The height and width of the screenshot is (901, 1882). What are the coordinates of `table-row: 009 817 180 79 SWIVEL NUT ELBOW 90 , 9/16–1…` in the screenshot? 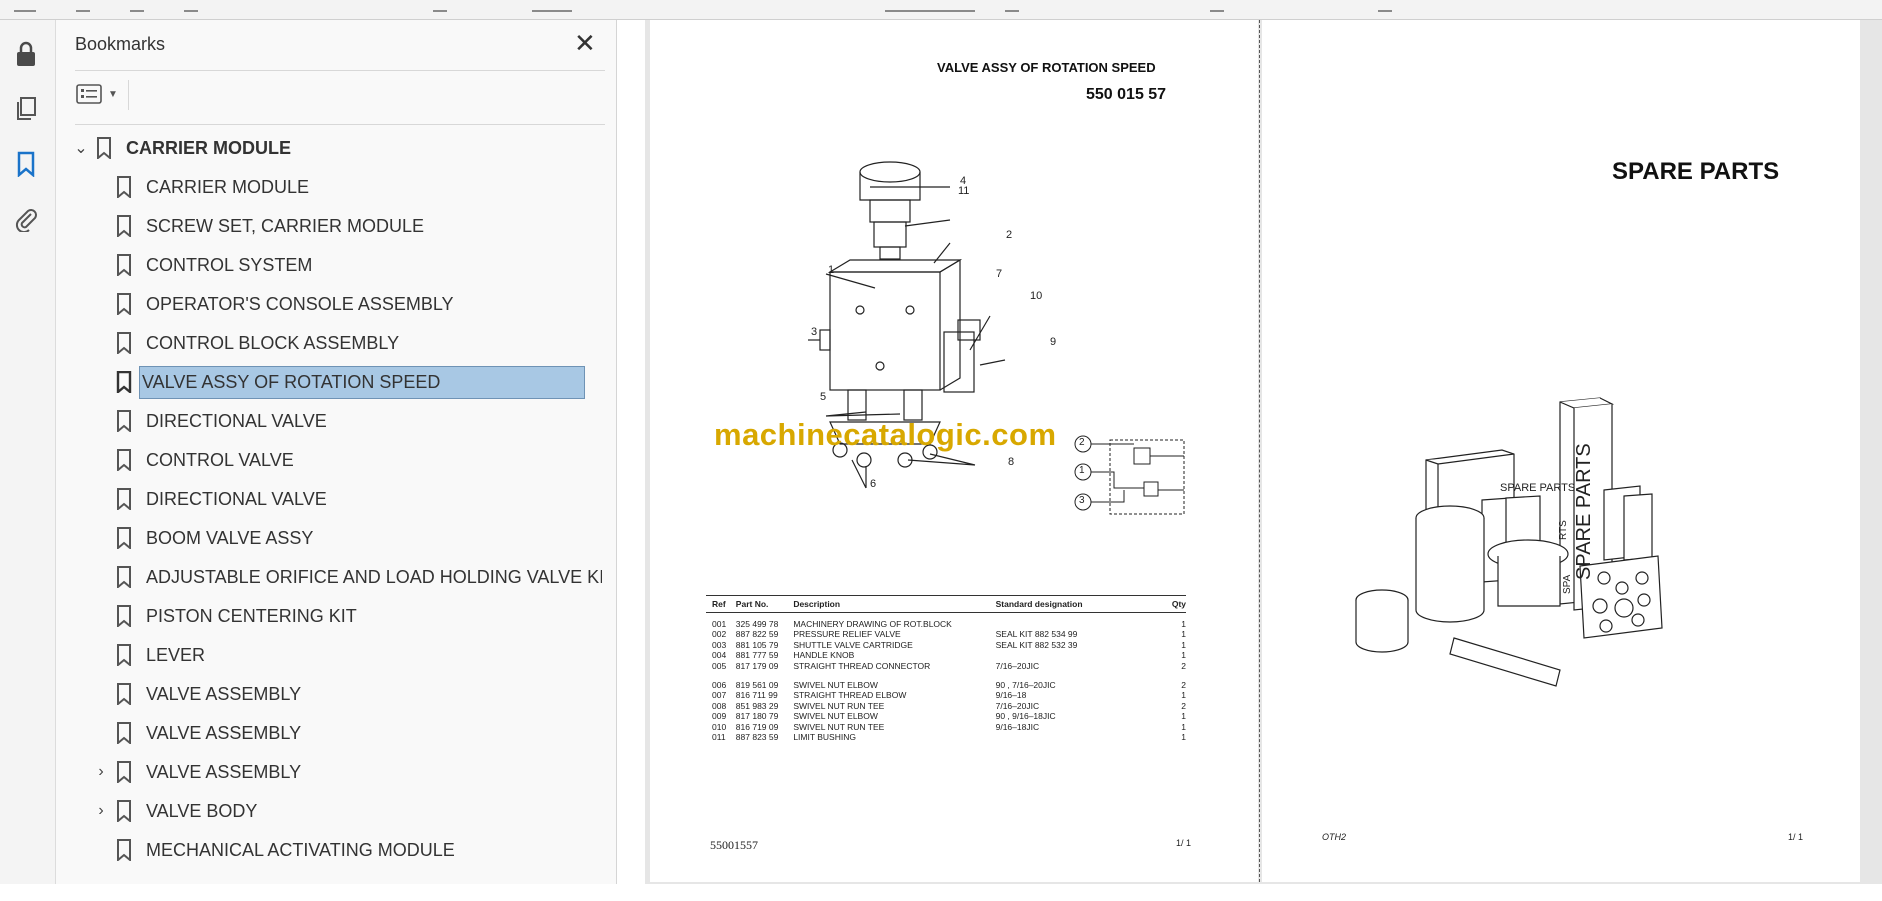 It's located at (949, 716).